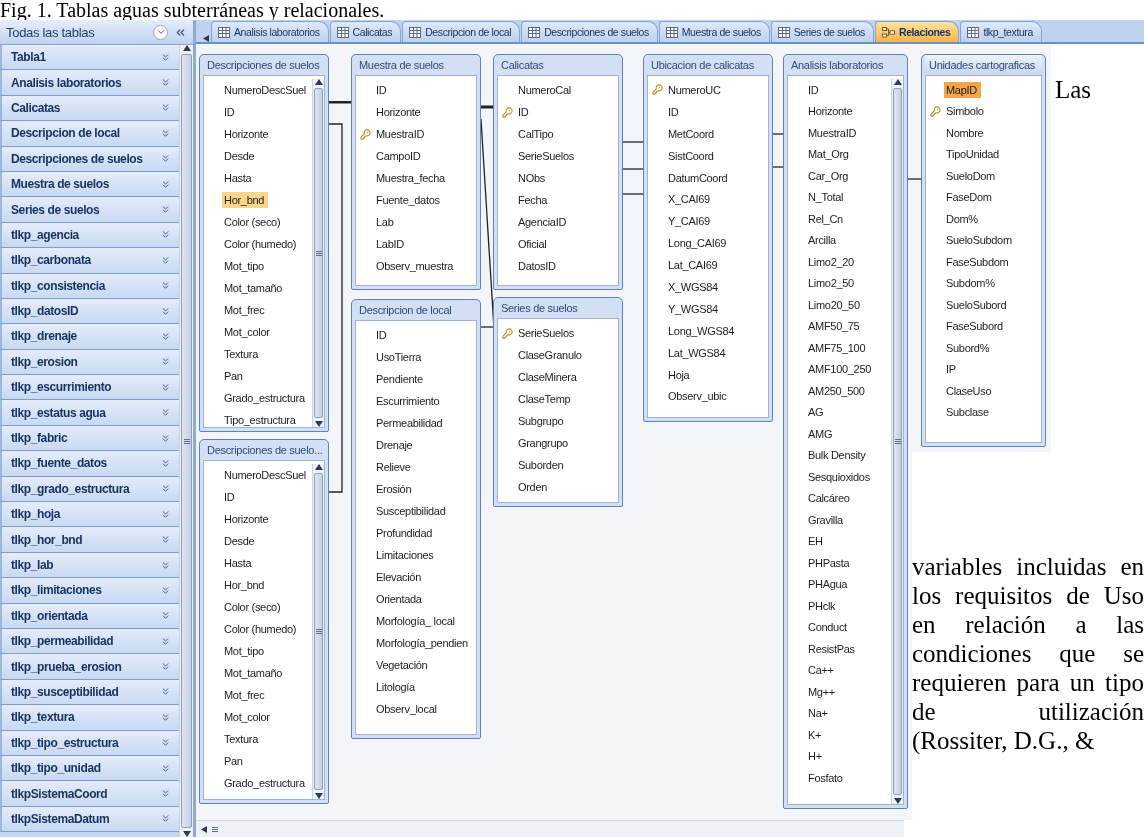 Image resolution: width=1144 pixels, height=837 pixels. I want to click on field-name: Grado_estructura, so click(265, 783).